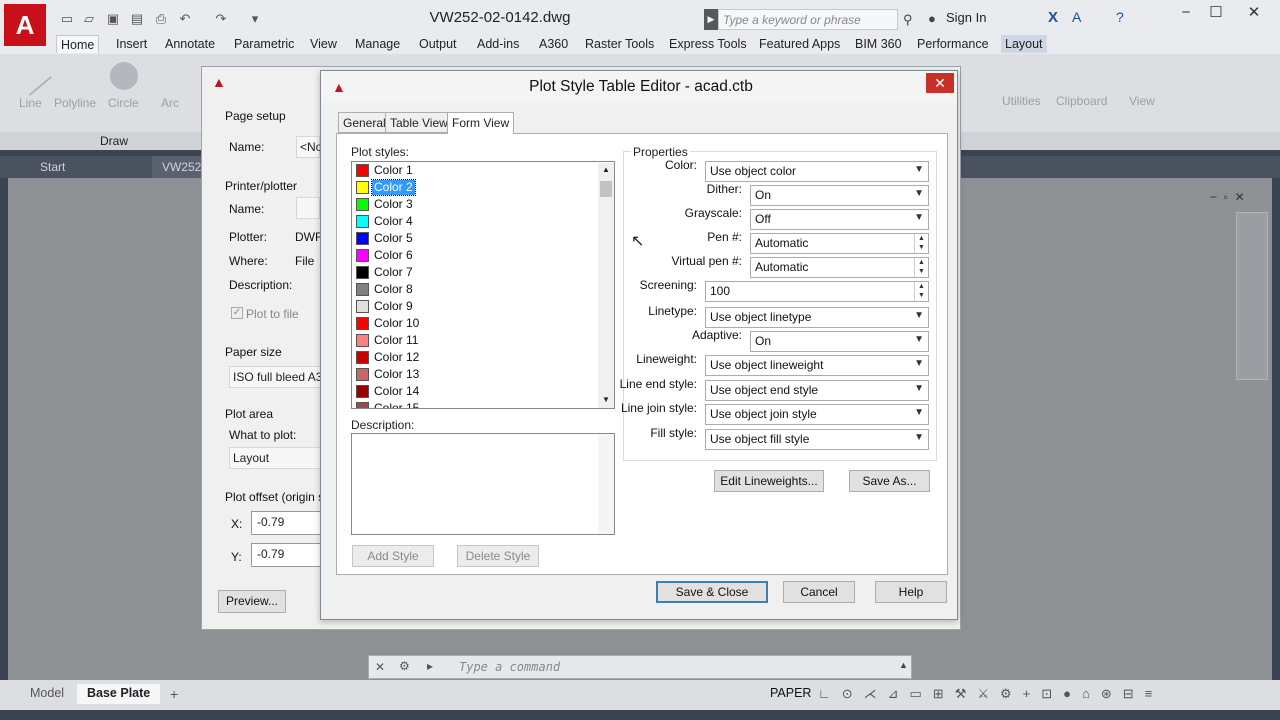 The image size is (1280, 720). I want to click on plot-to-file-checkbox: ✓, so click(237, 313).